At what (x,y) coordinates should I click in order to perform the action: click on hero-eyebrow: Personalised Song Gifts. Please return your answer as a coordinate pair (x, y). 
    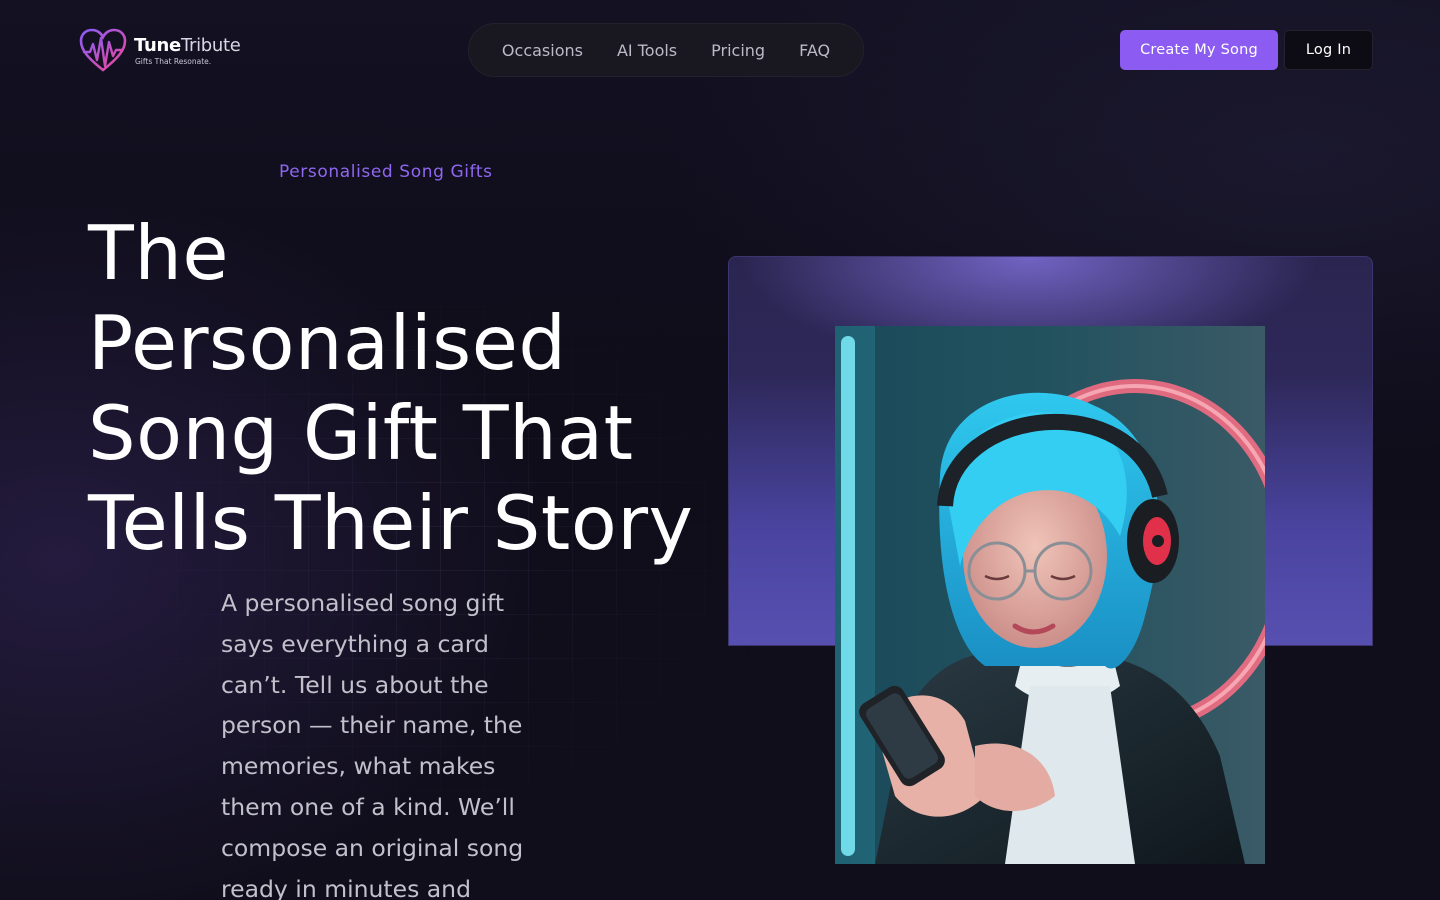
    Looking at the image, I should click on (386, 172).